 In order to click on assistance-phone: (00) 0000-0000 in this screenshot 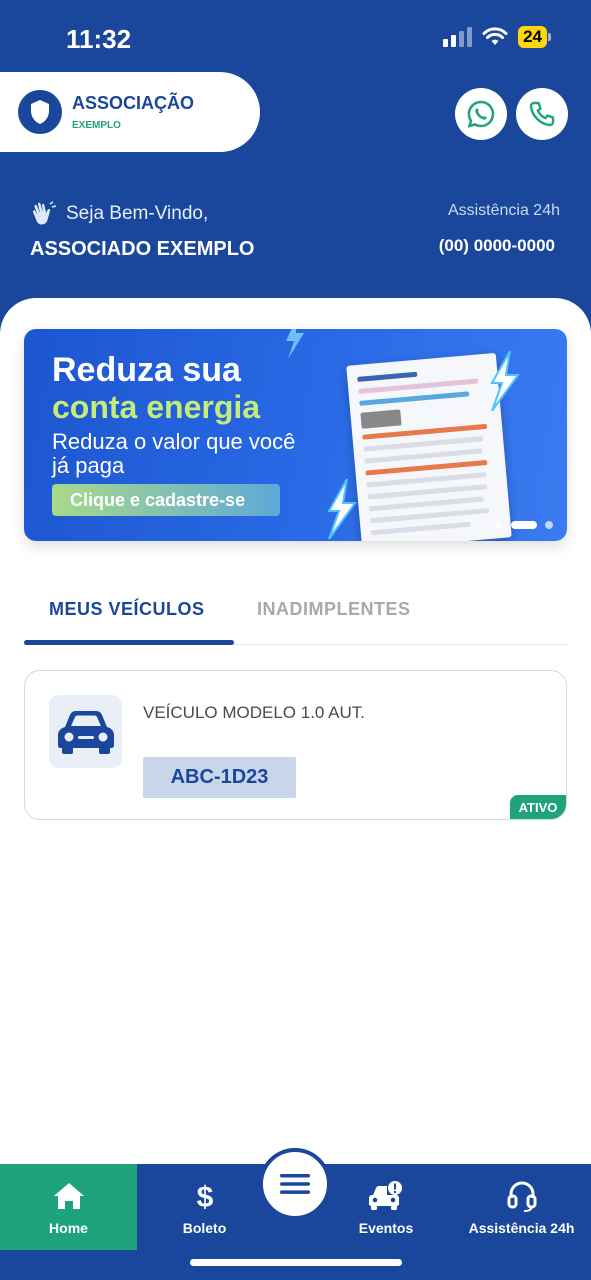, I will do `click(497, 246)`.